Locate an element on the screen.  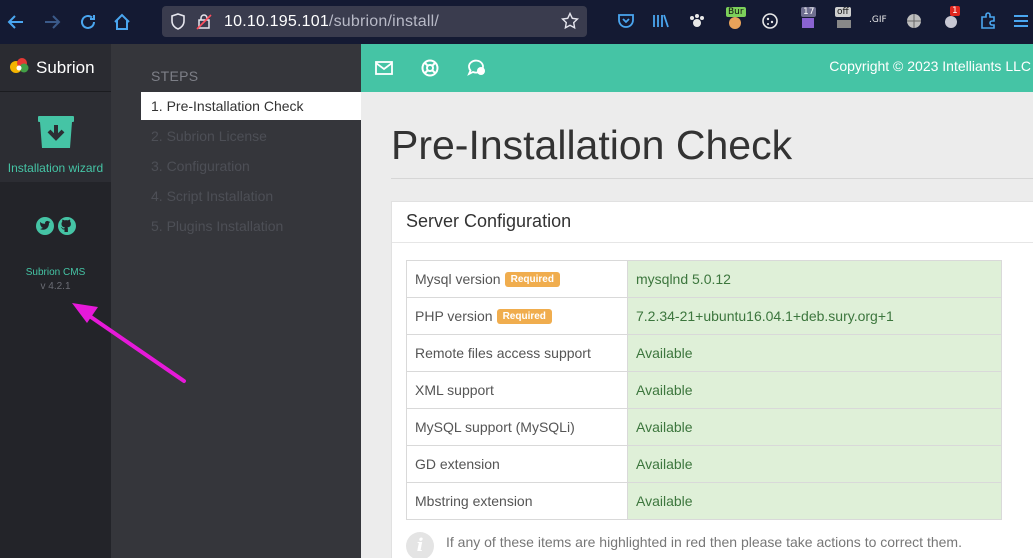
back-icon is located at coordinates (16, 22).